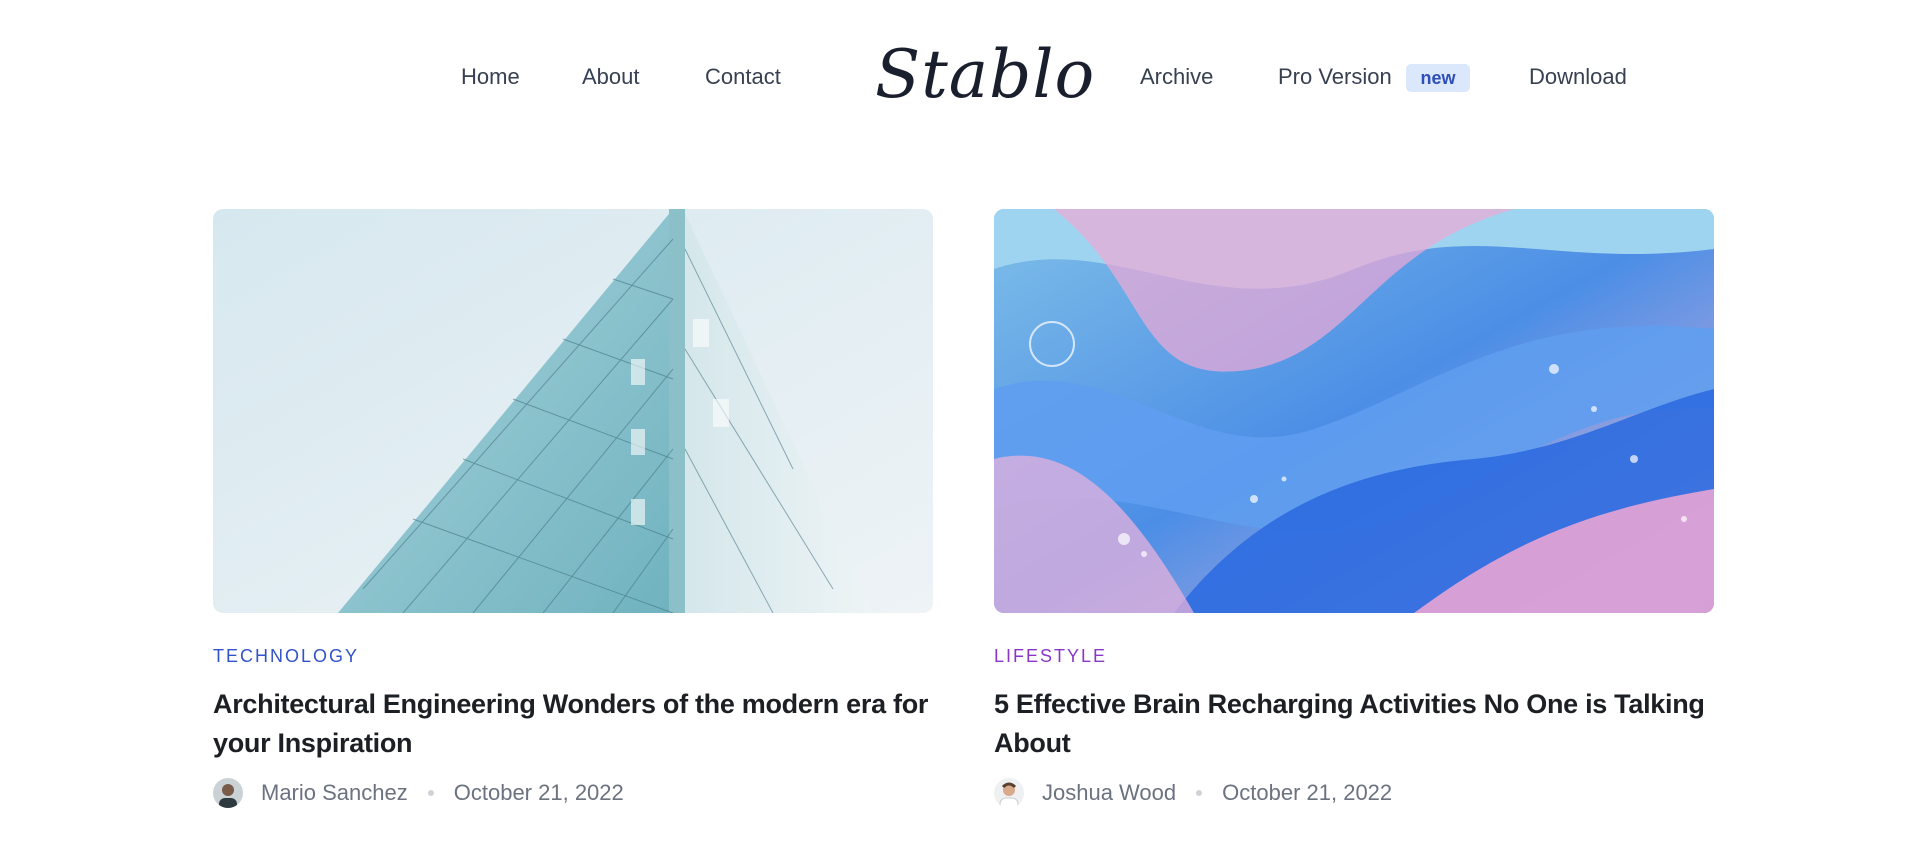  What do you see at coordinates (1335, 77) in the screenshot?
I see `nav-pro-version-link: Pro Version` at bounding box center [1335, 77].